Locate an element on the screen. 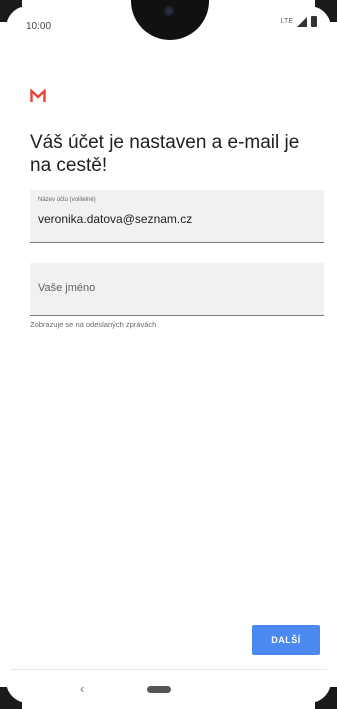  next-button: DALŠÍ is located at coordinates (286, 640).